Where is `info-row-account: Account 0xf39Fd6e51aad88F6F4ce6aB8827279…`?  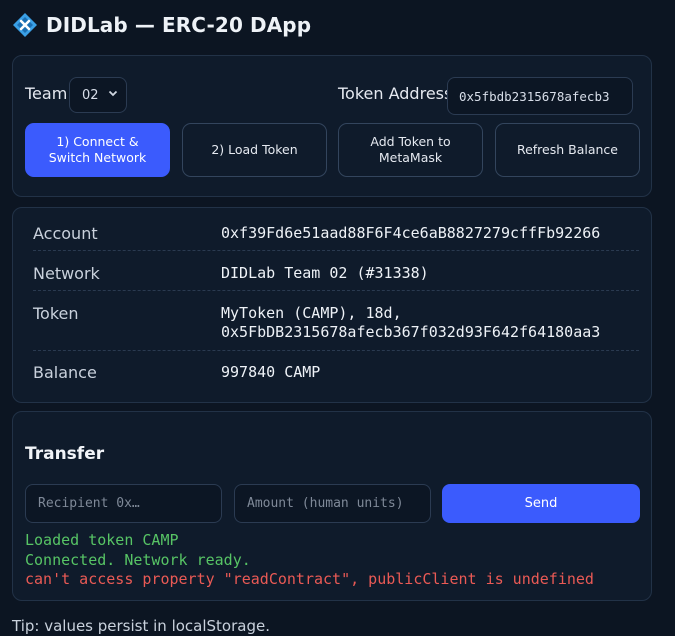 info-row-account: Account 0xf39Fd6e51aad88F6F4ce6aB8827279… is located at coordinates (336, 237).